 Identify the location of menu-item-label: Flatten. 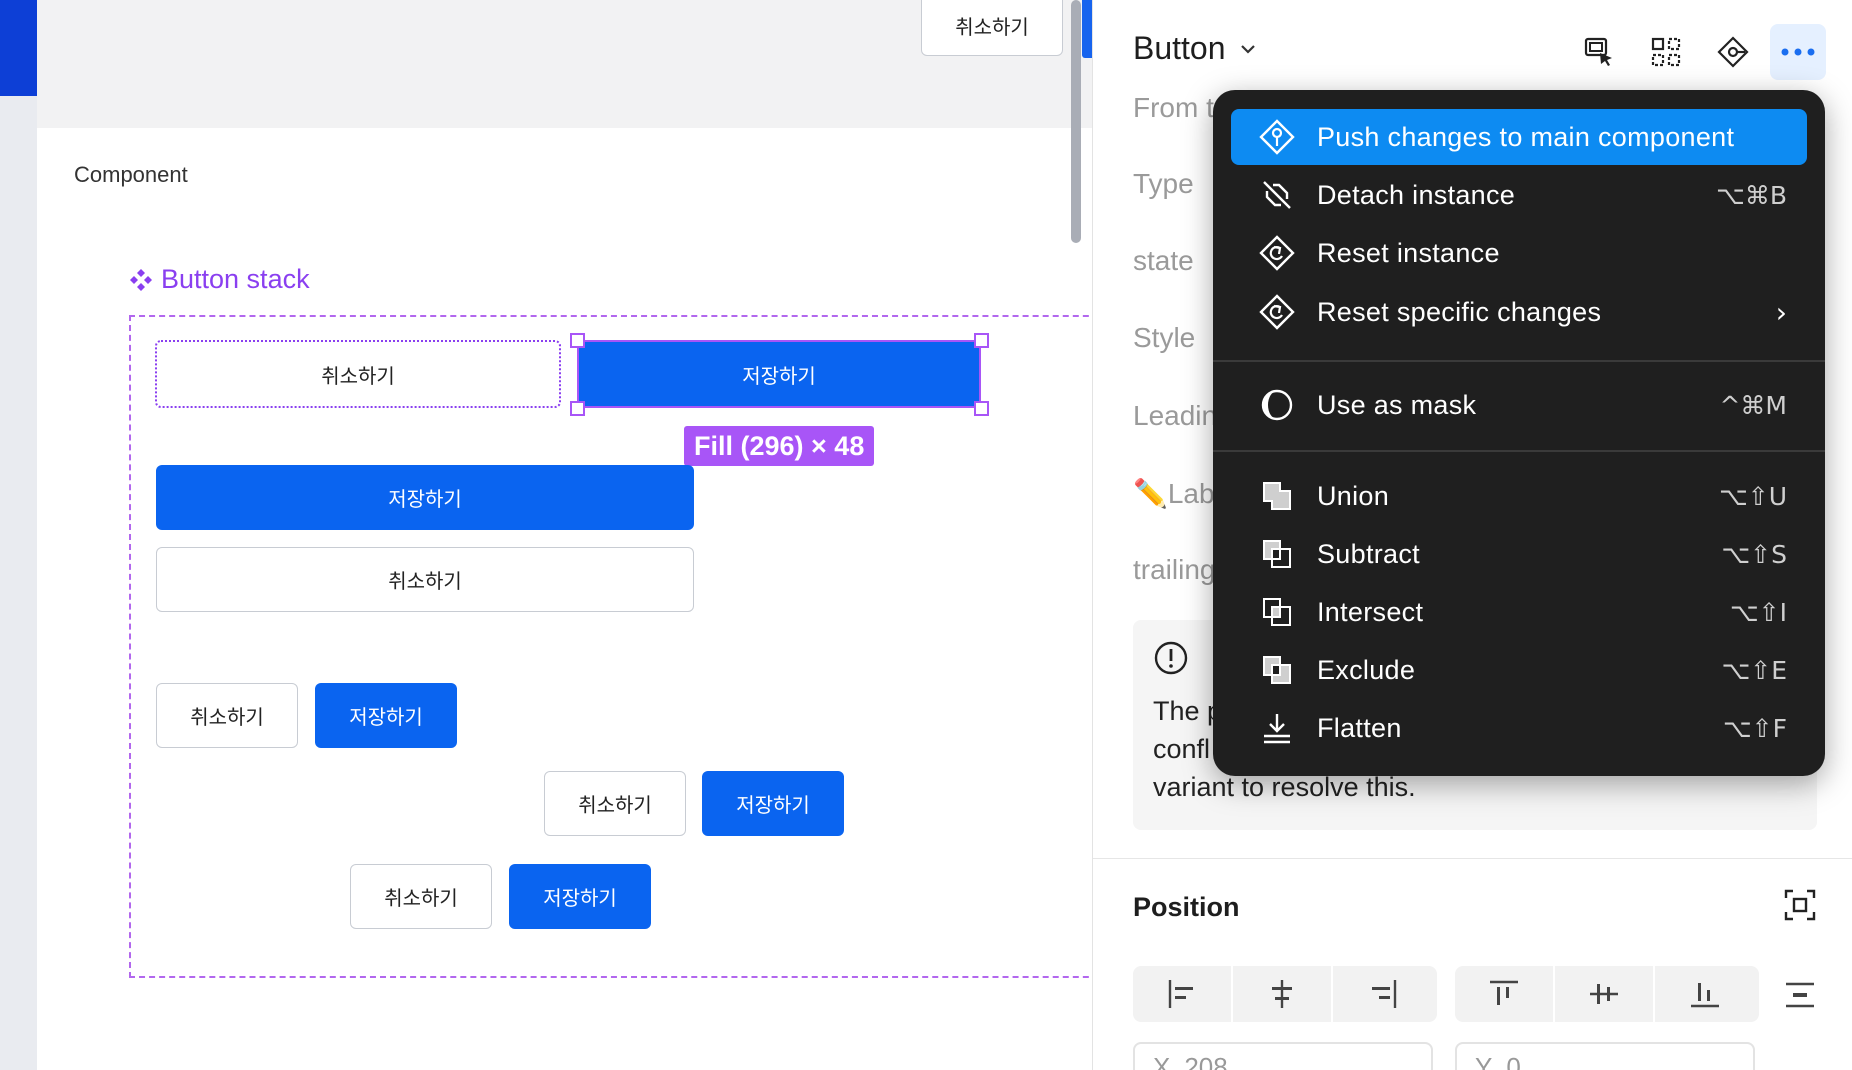
(1359, 727).